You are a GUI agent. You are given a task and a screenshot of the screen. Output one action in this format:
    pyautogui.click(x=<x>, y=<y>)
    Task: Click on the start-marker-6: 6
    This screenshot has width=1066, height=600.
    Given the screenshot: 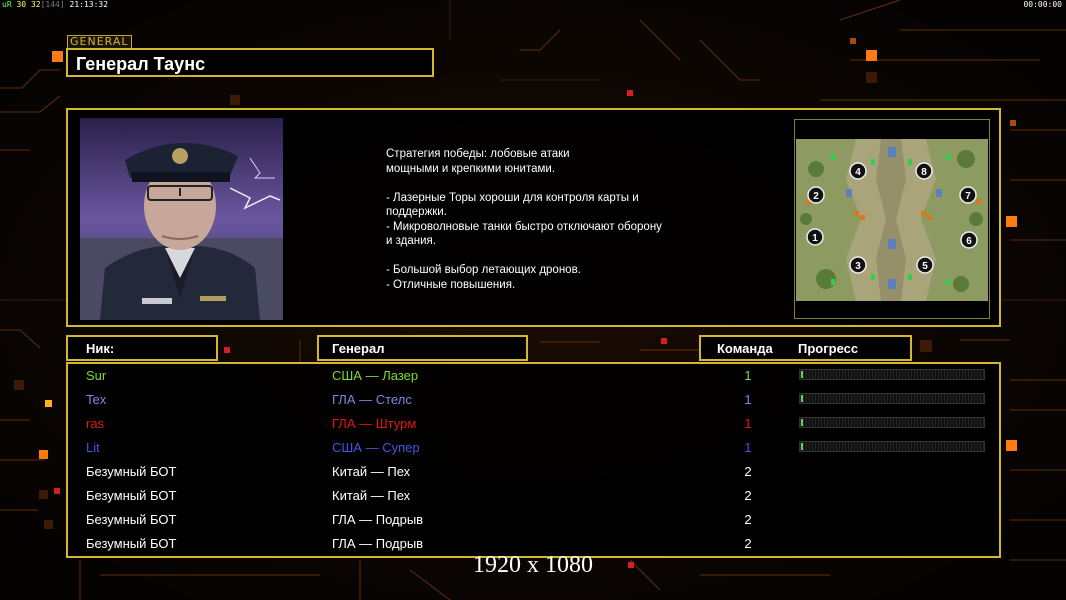 What is the action you would take?
    pyautogui.click(x=969, y=240)
    